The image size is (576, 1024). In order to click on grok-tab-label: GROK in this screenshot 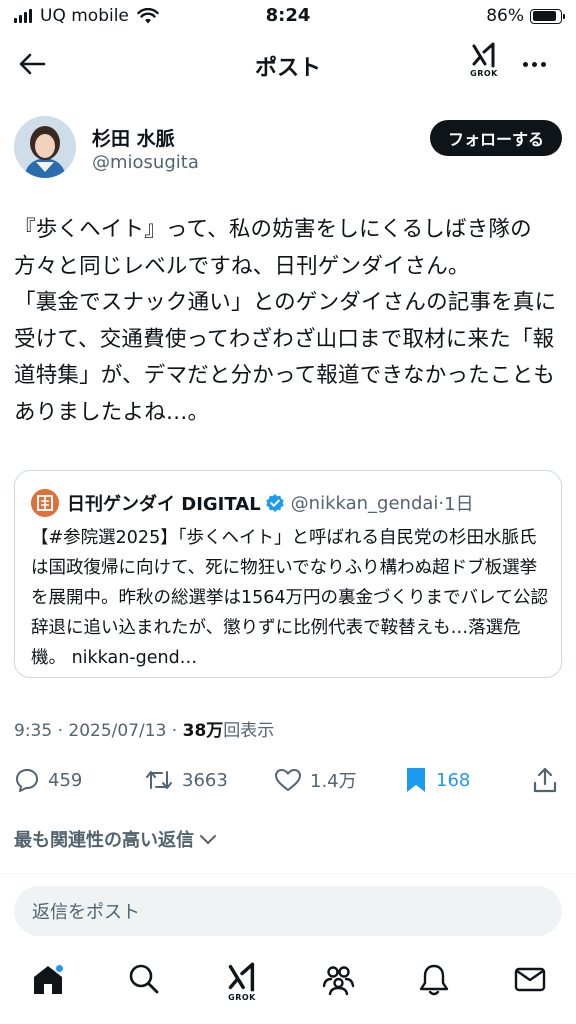, I will do `click(242, 997)`.